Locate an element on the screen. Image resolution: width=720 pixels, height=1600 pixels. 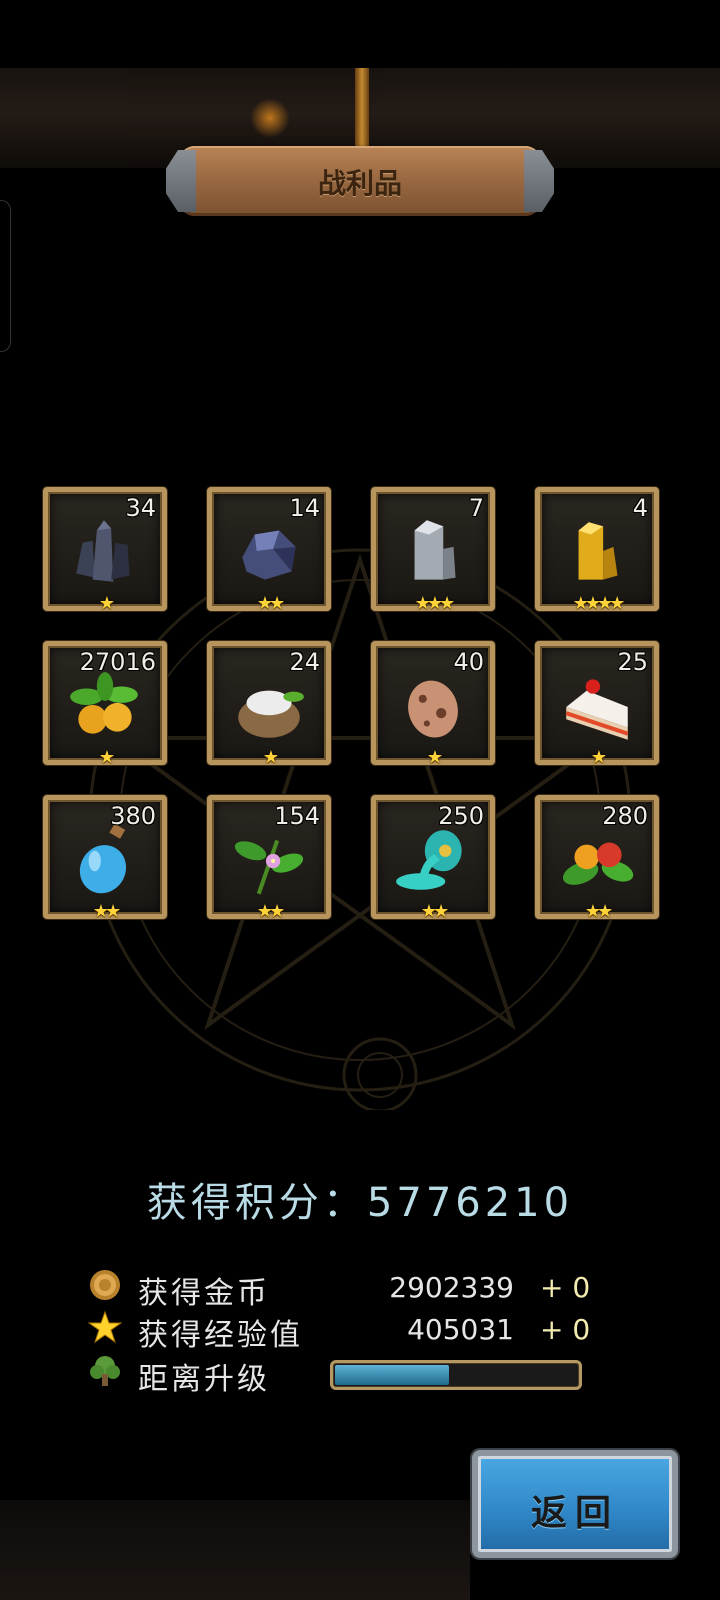
exp-label: 获得经验值 is located at coordinates (220, 1335).